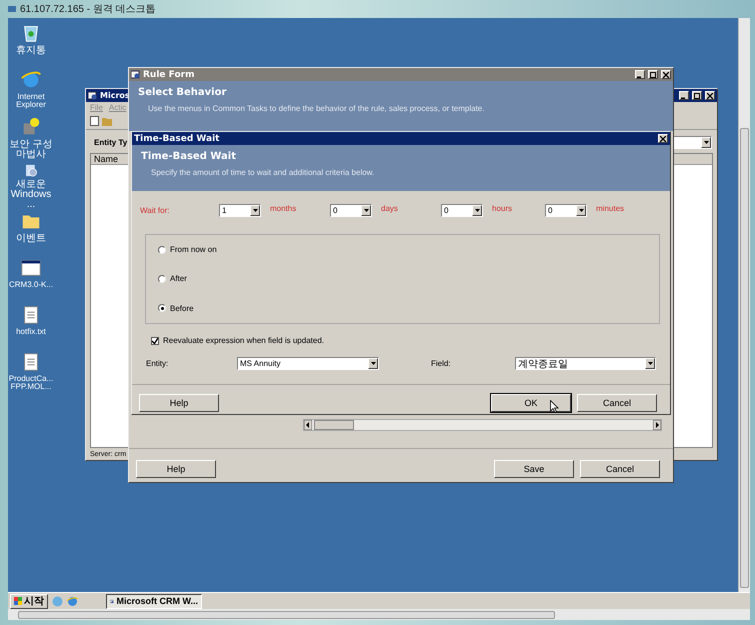 This screenshot has width=755, height=625. What do you see at coordinates (155, 210) in the screenshot?
I see `field-label: Wait for:` at bounding box center [155, 210].